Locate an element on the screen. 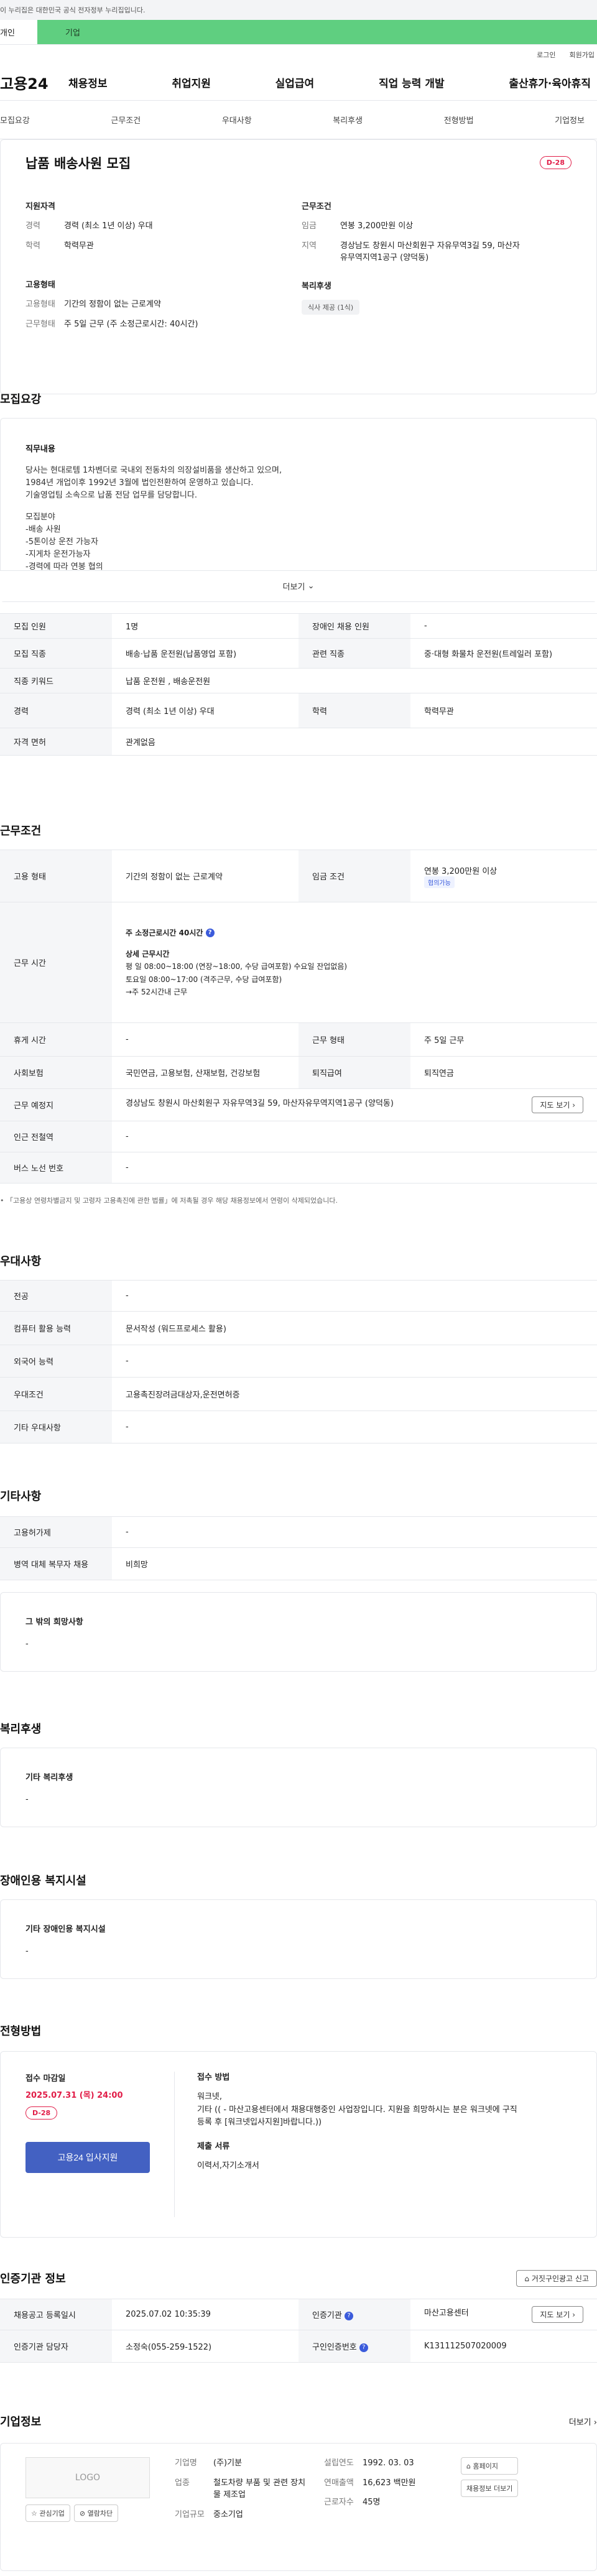 This screenshot has width=597, height=2576. cert-section-title: 인증기관 정보 is located at coordinates (33, 2280).